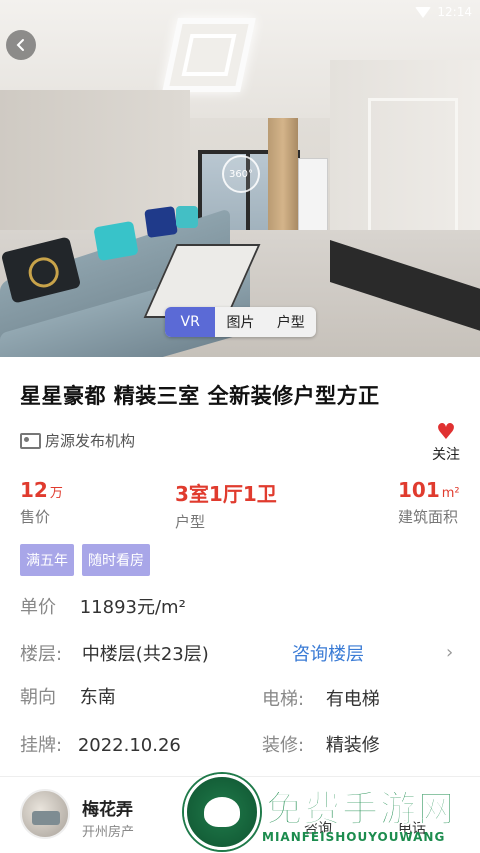  Describe the element at coordinates (428, 517) in the screenshot. I see `area-label: 建筑面积` at that location.